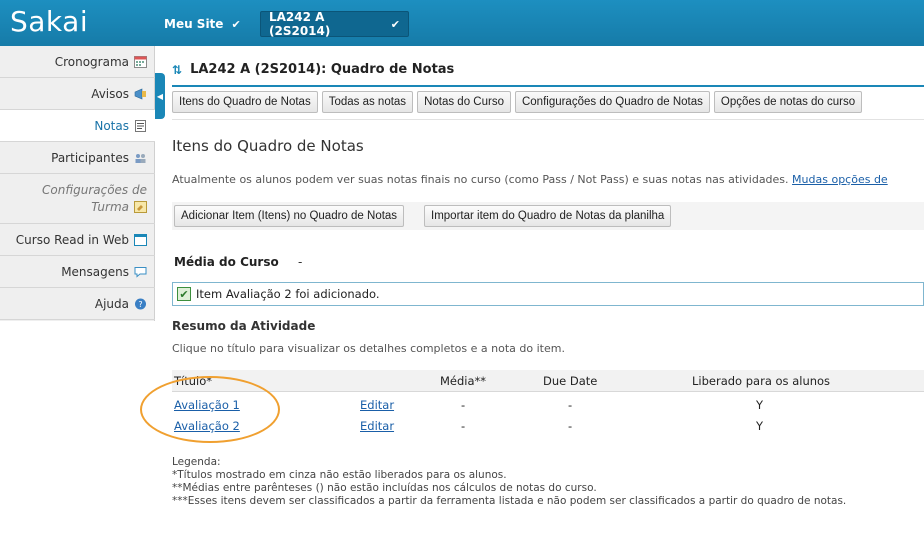 This screenshot has width=924, height=539. I want to click on tabs-divider, so click(548, 119).